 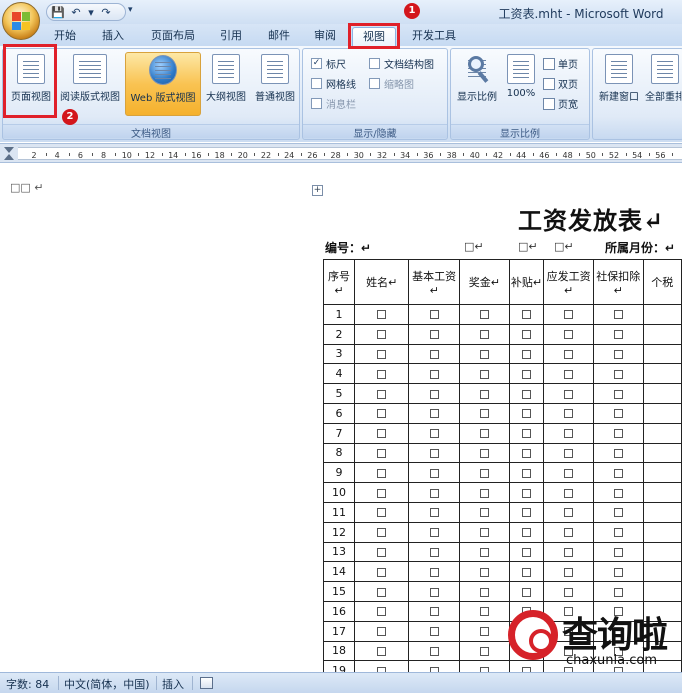 I want to click on tab-view: 视图, so click(x=374, y=36).